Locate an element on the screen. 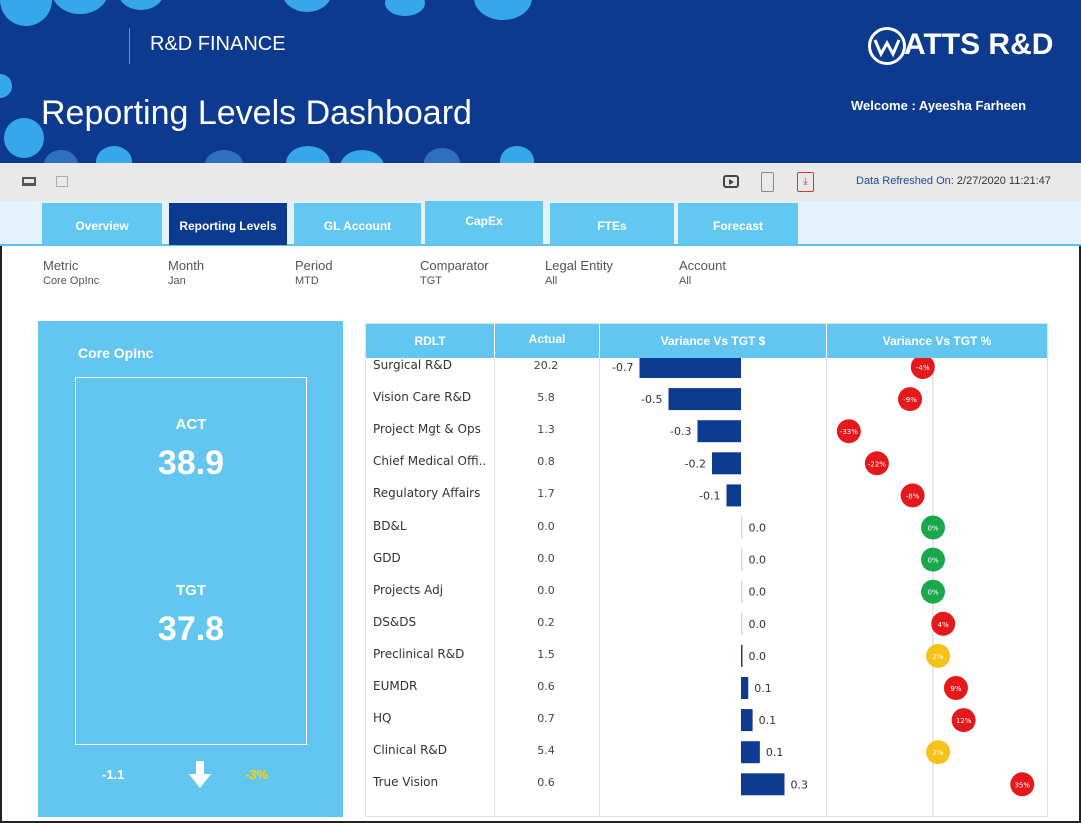 This screenshot has width=1081, height=823. kpi-title: Core OpInc is located at coordinates (116, 353).